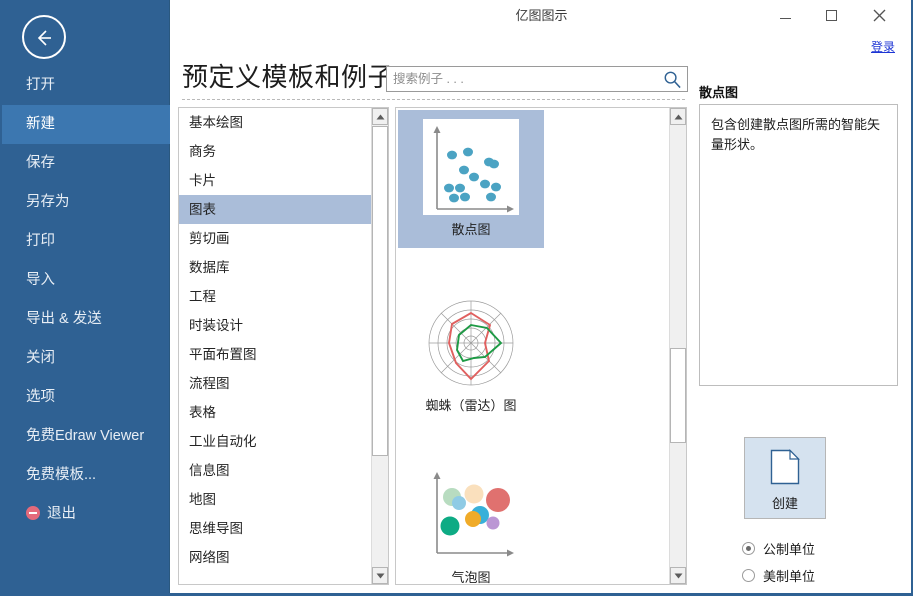 The height and width of the screenshot is (596, 913). I want to click on category-item-basic-diagram: 基本绘图, so click(283, 122).